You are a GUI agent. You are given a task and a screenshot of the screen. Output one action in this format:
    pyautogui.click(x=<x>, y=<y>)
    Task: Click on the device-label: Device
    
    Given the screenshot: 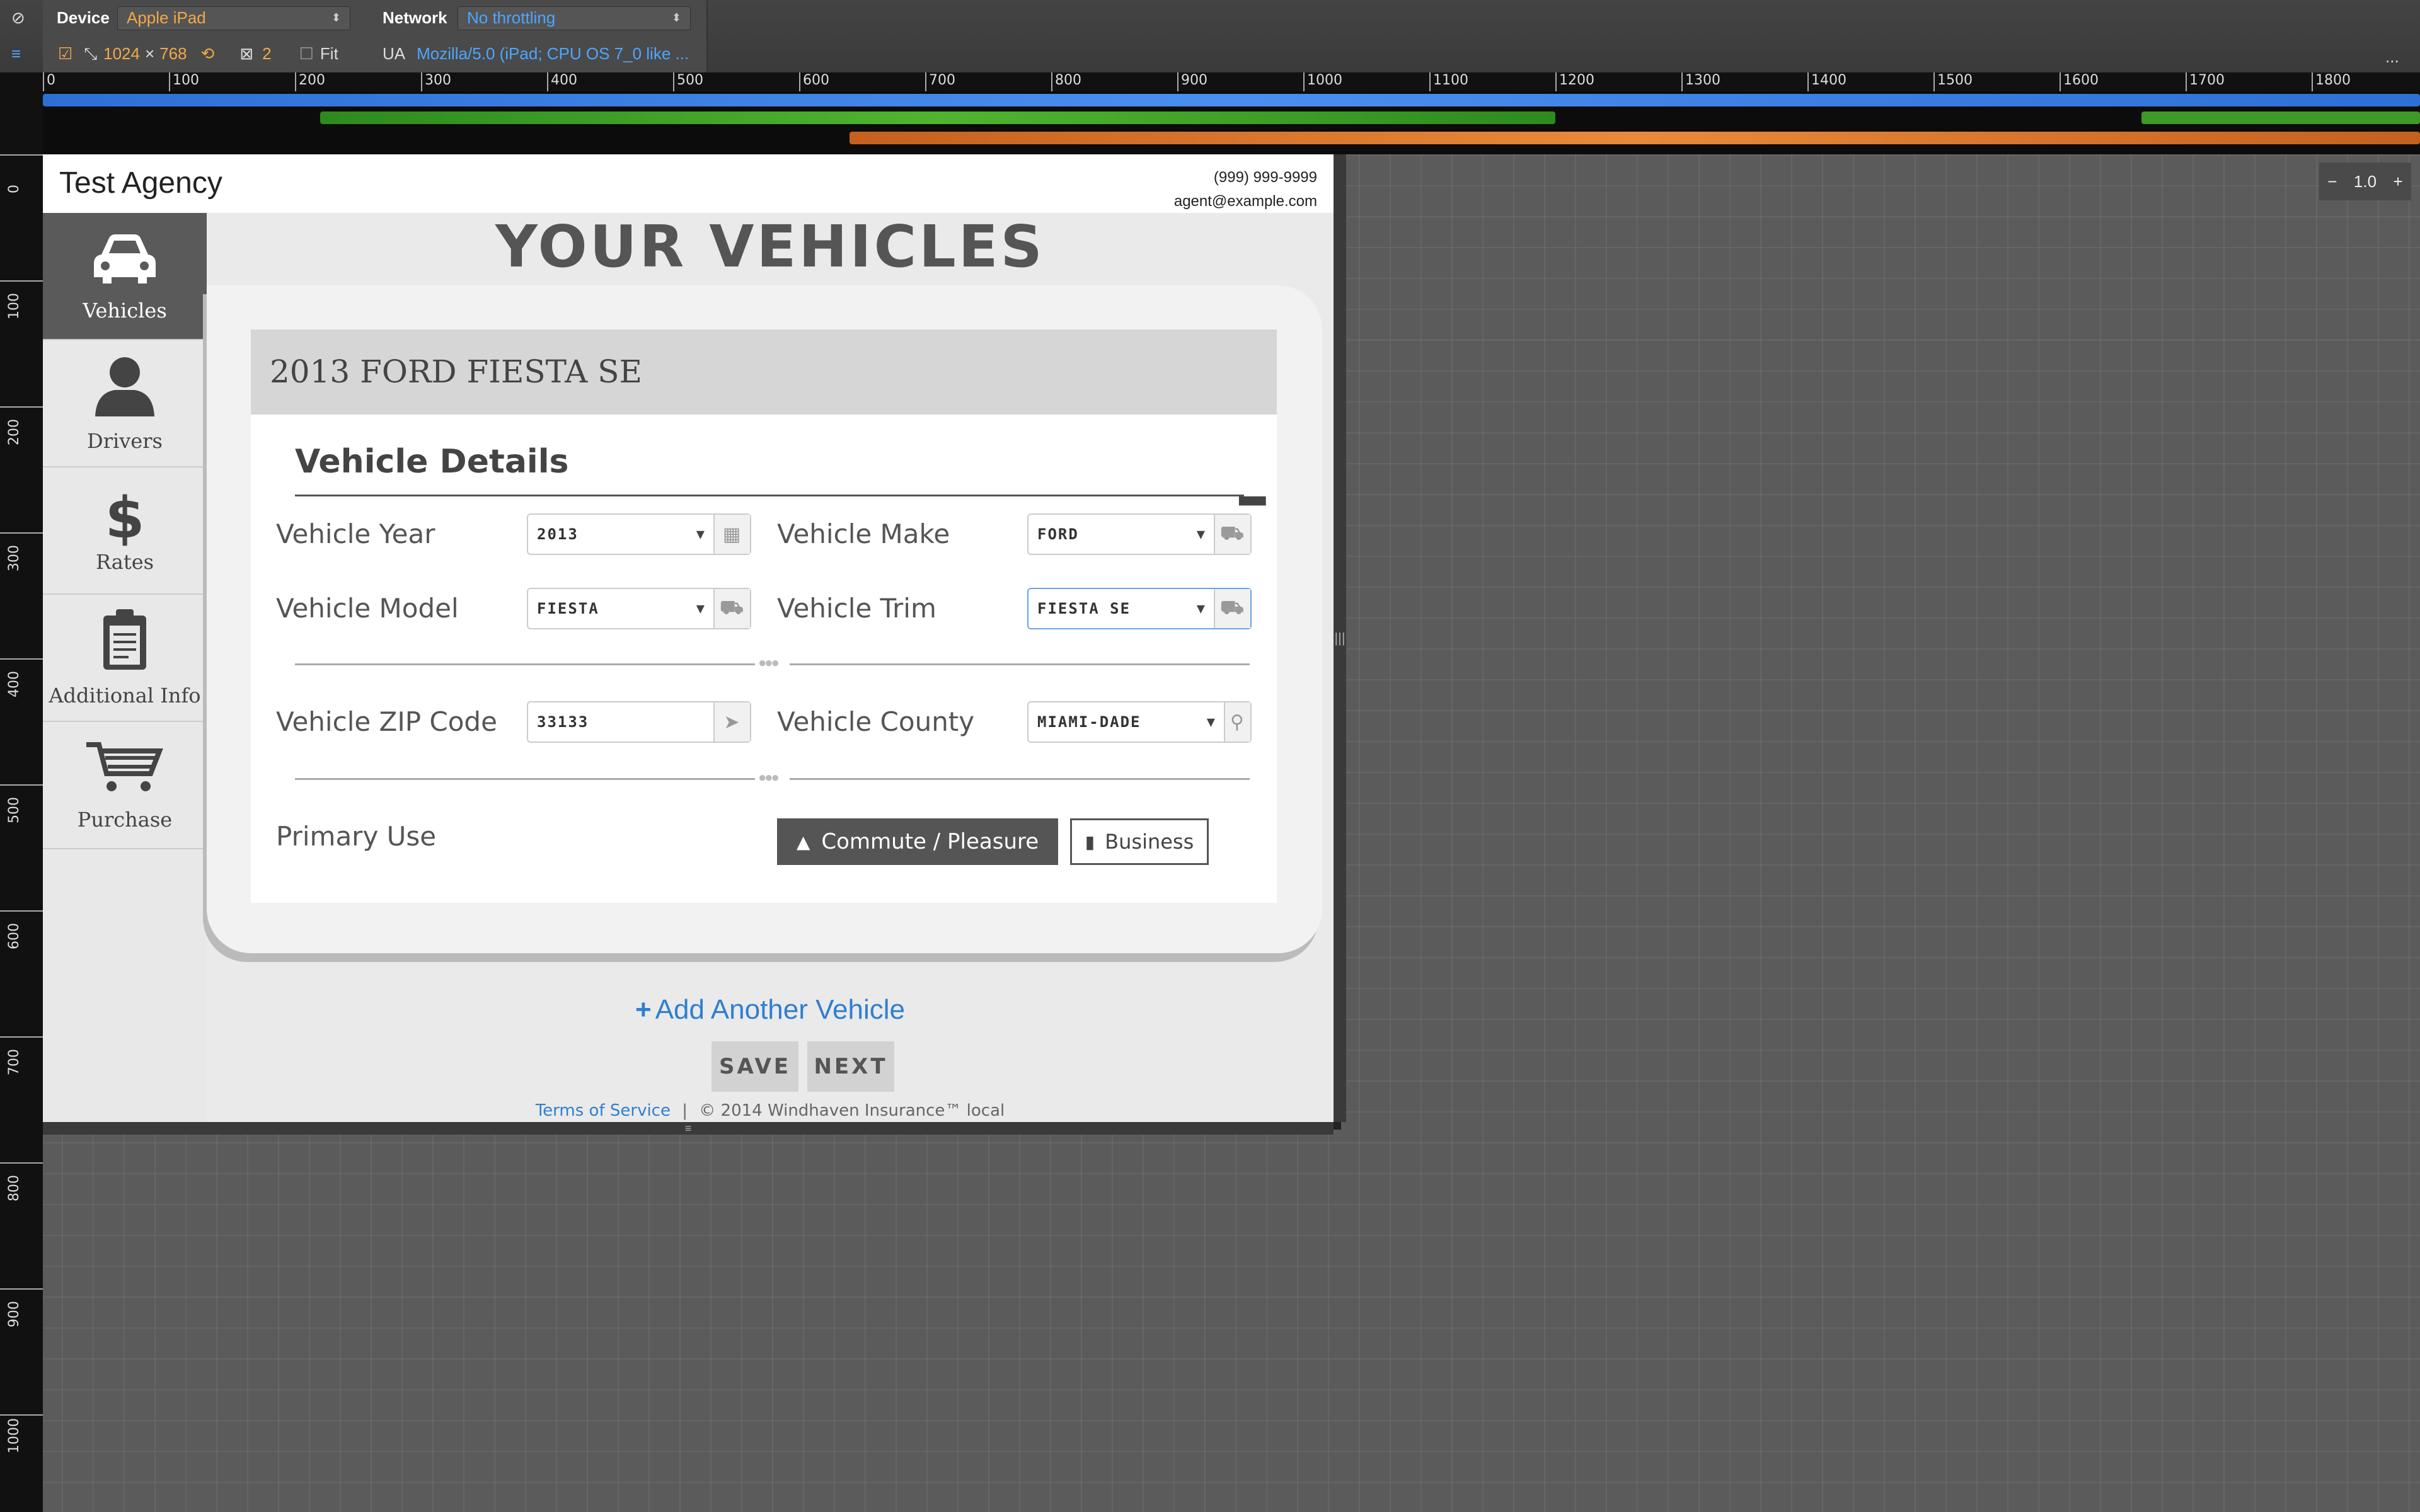 What is the action you would take?
    pyautogui.click(x=84, y=17)
    